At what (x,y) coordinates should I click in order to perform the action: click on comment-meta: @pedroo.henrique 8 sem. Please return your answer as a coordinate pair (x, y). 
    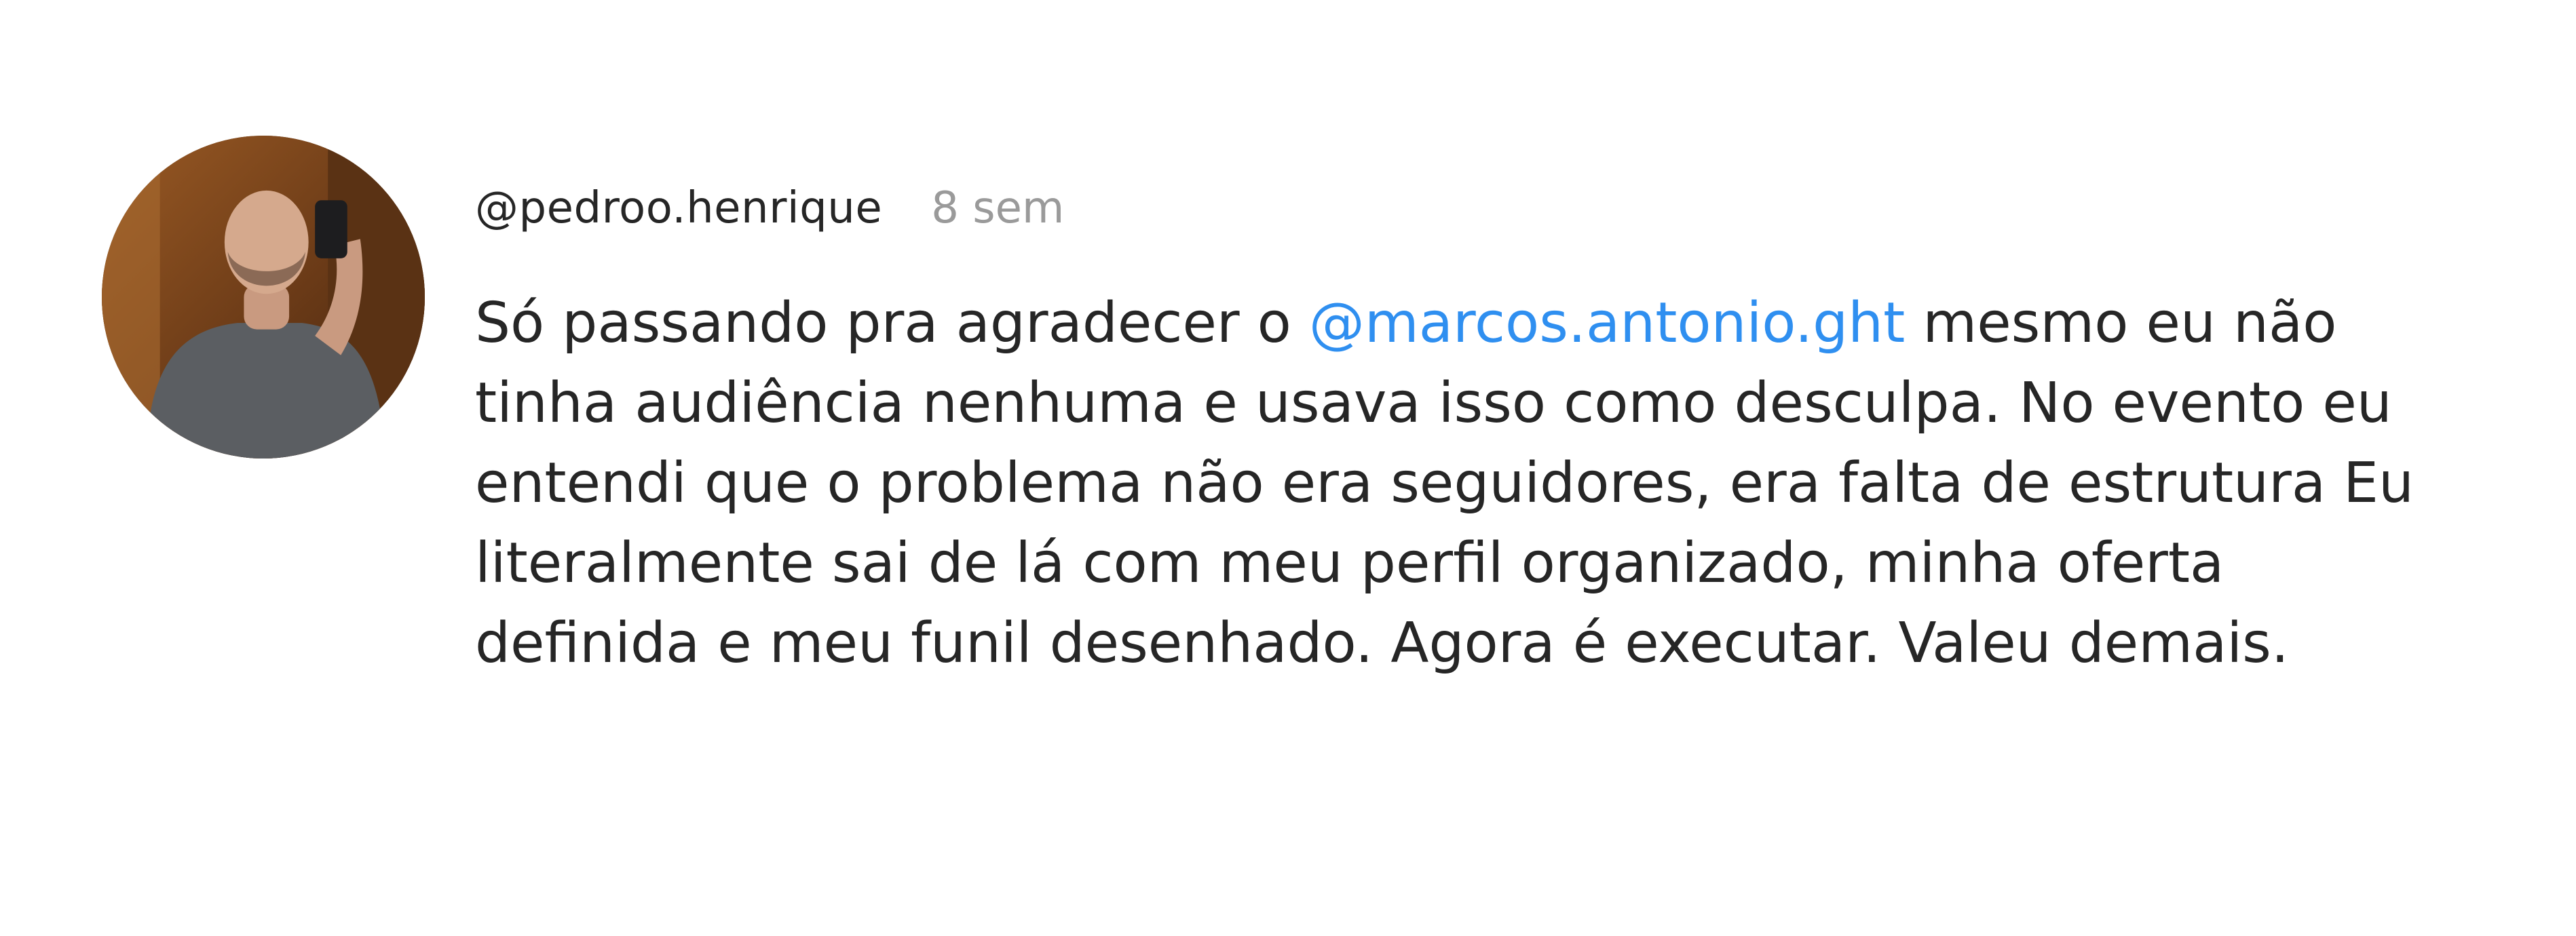
    Looking at the image, I should click on (1493, 224).